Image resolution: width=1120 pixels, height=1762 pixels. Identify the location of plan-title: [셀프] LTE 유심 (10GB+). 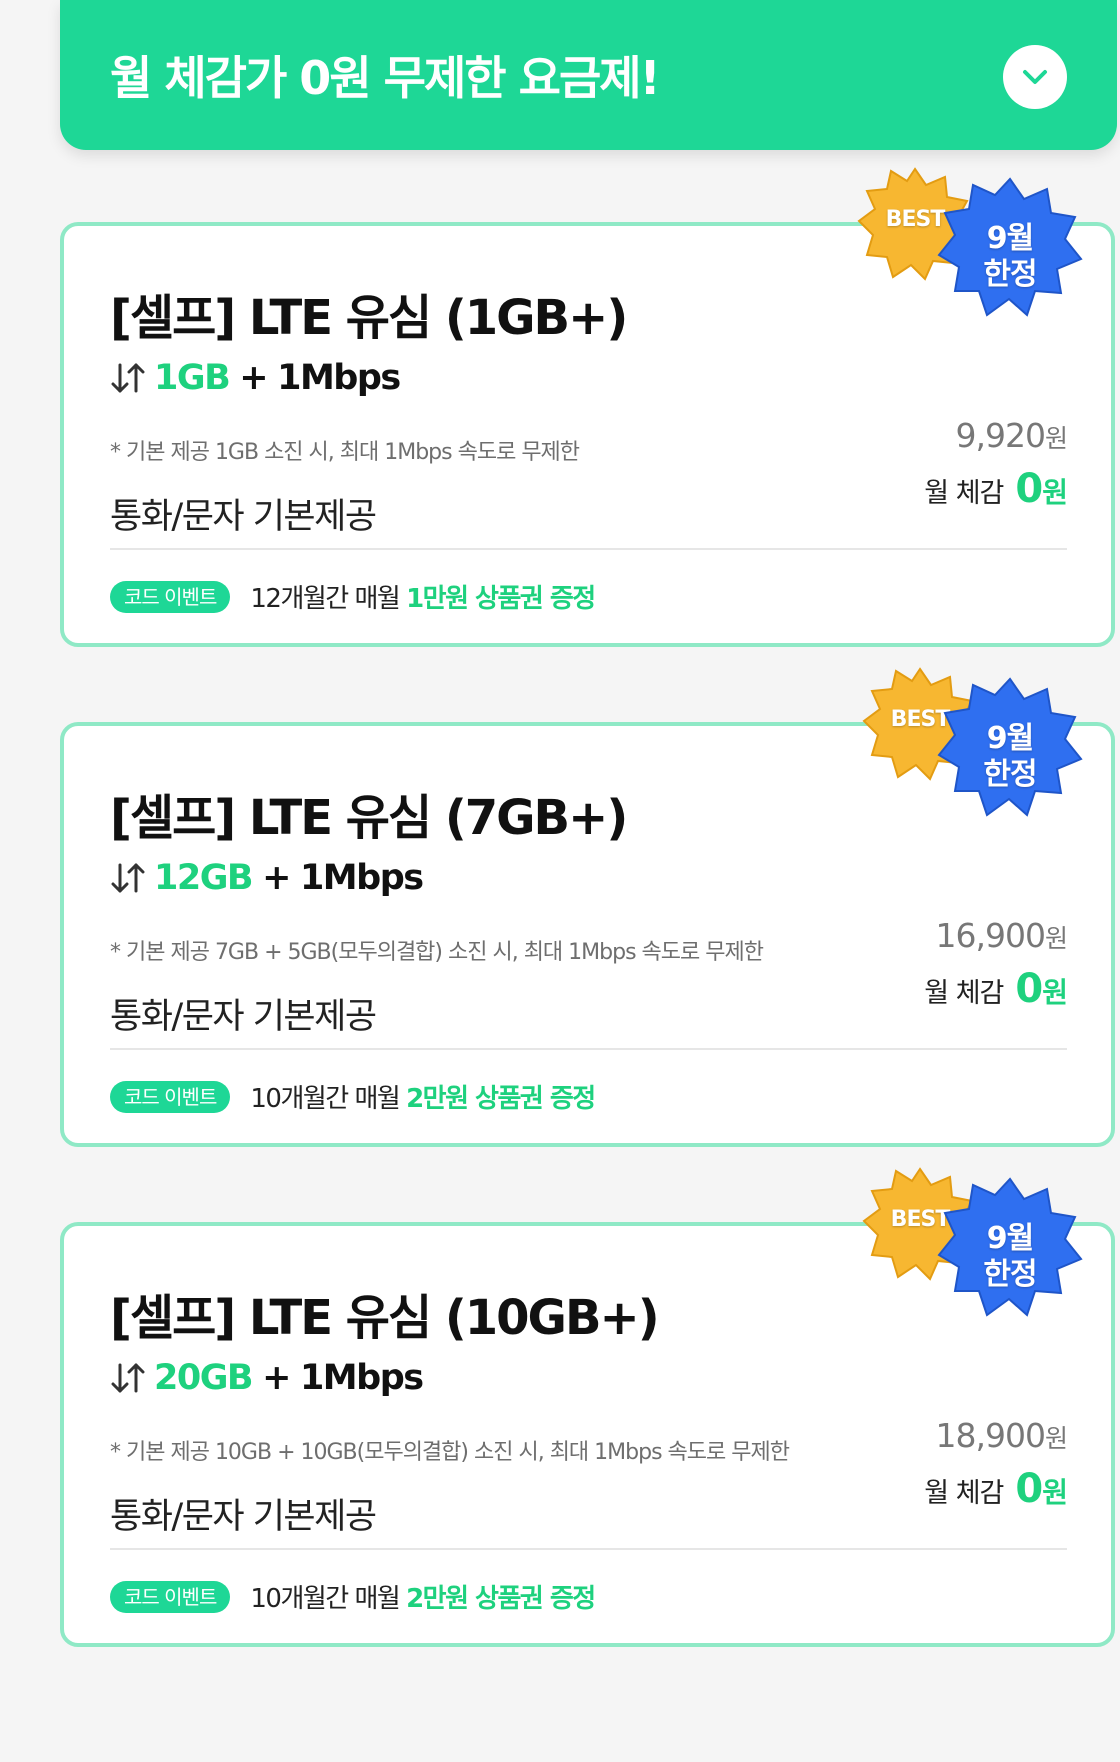
(385, 1318).